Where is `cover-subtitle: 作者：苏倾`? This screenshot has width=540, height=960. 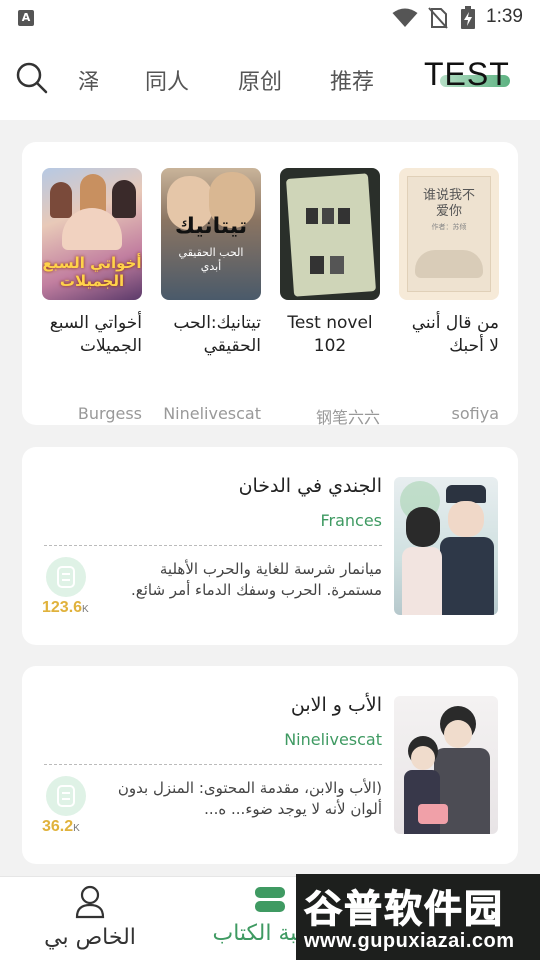 cover-subtitle: 作者：苏倾 is located at coordinates (449, 227).